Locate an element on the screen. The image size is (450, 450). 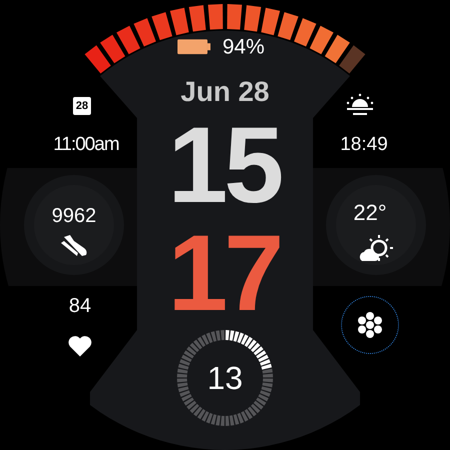
flower-icon is located at coordinates (370, 325).